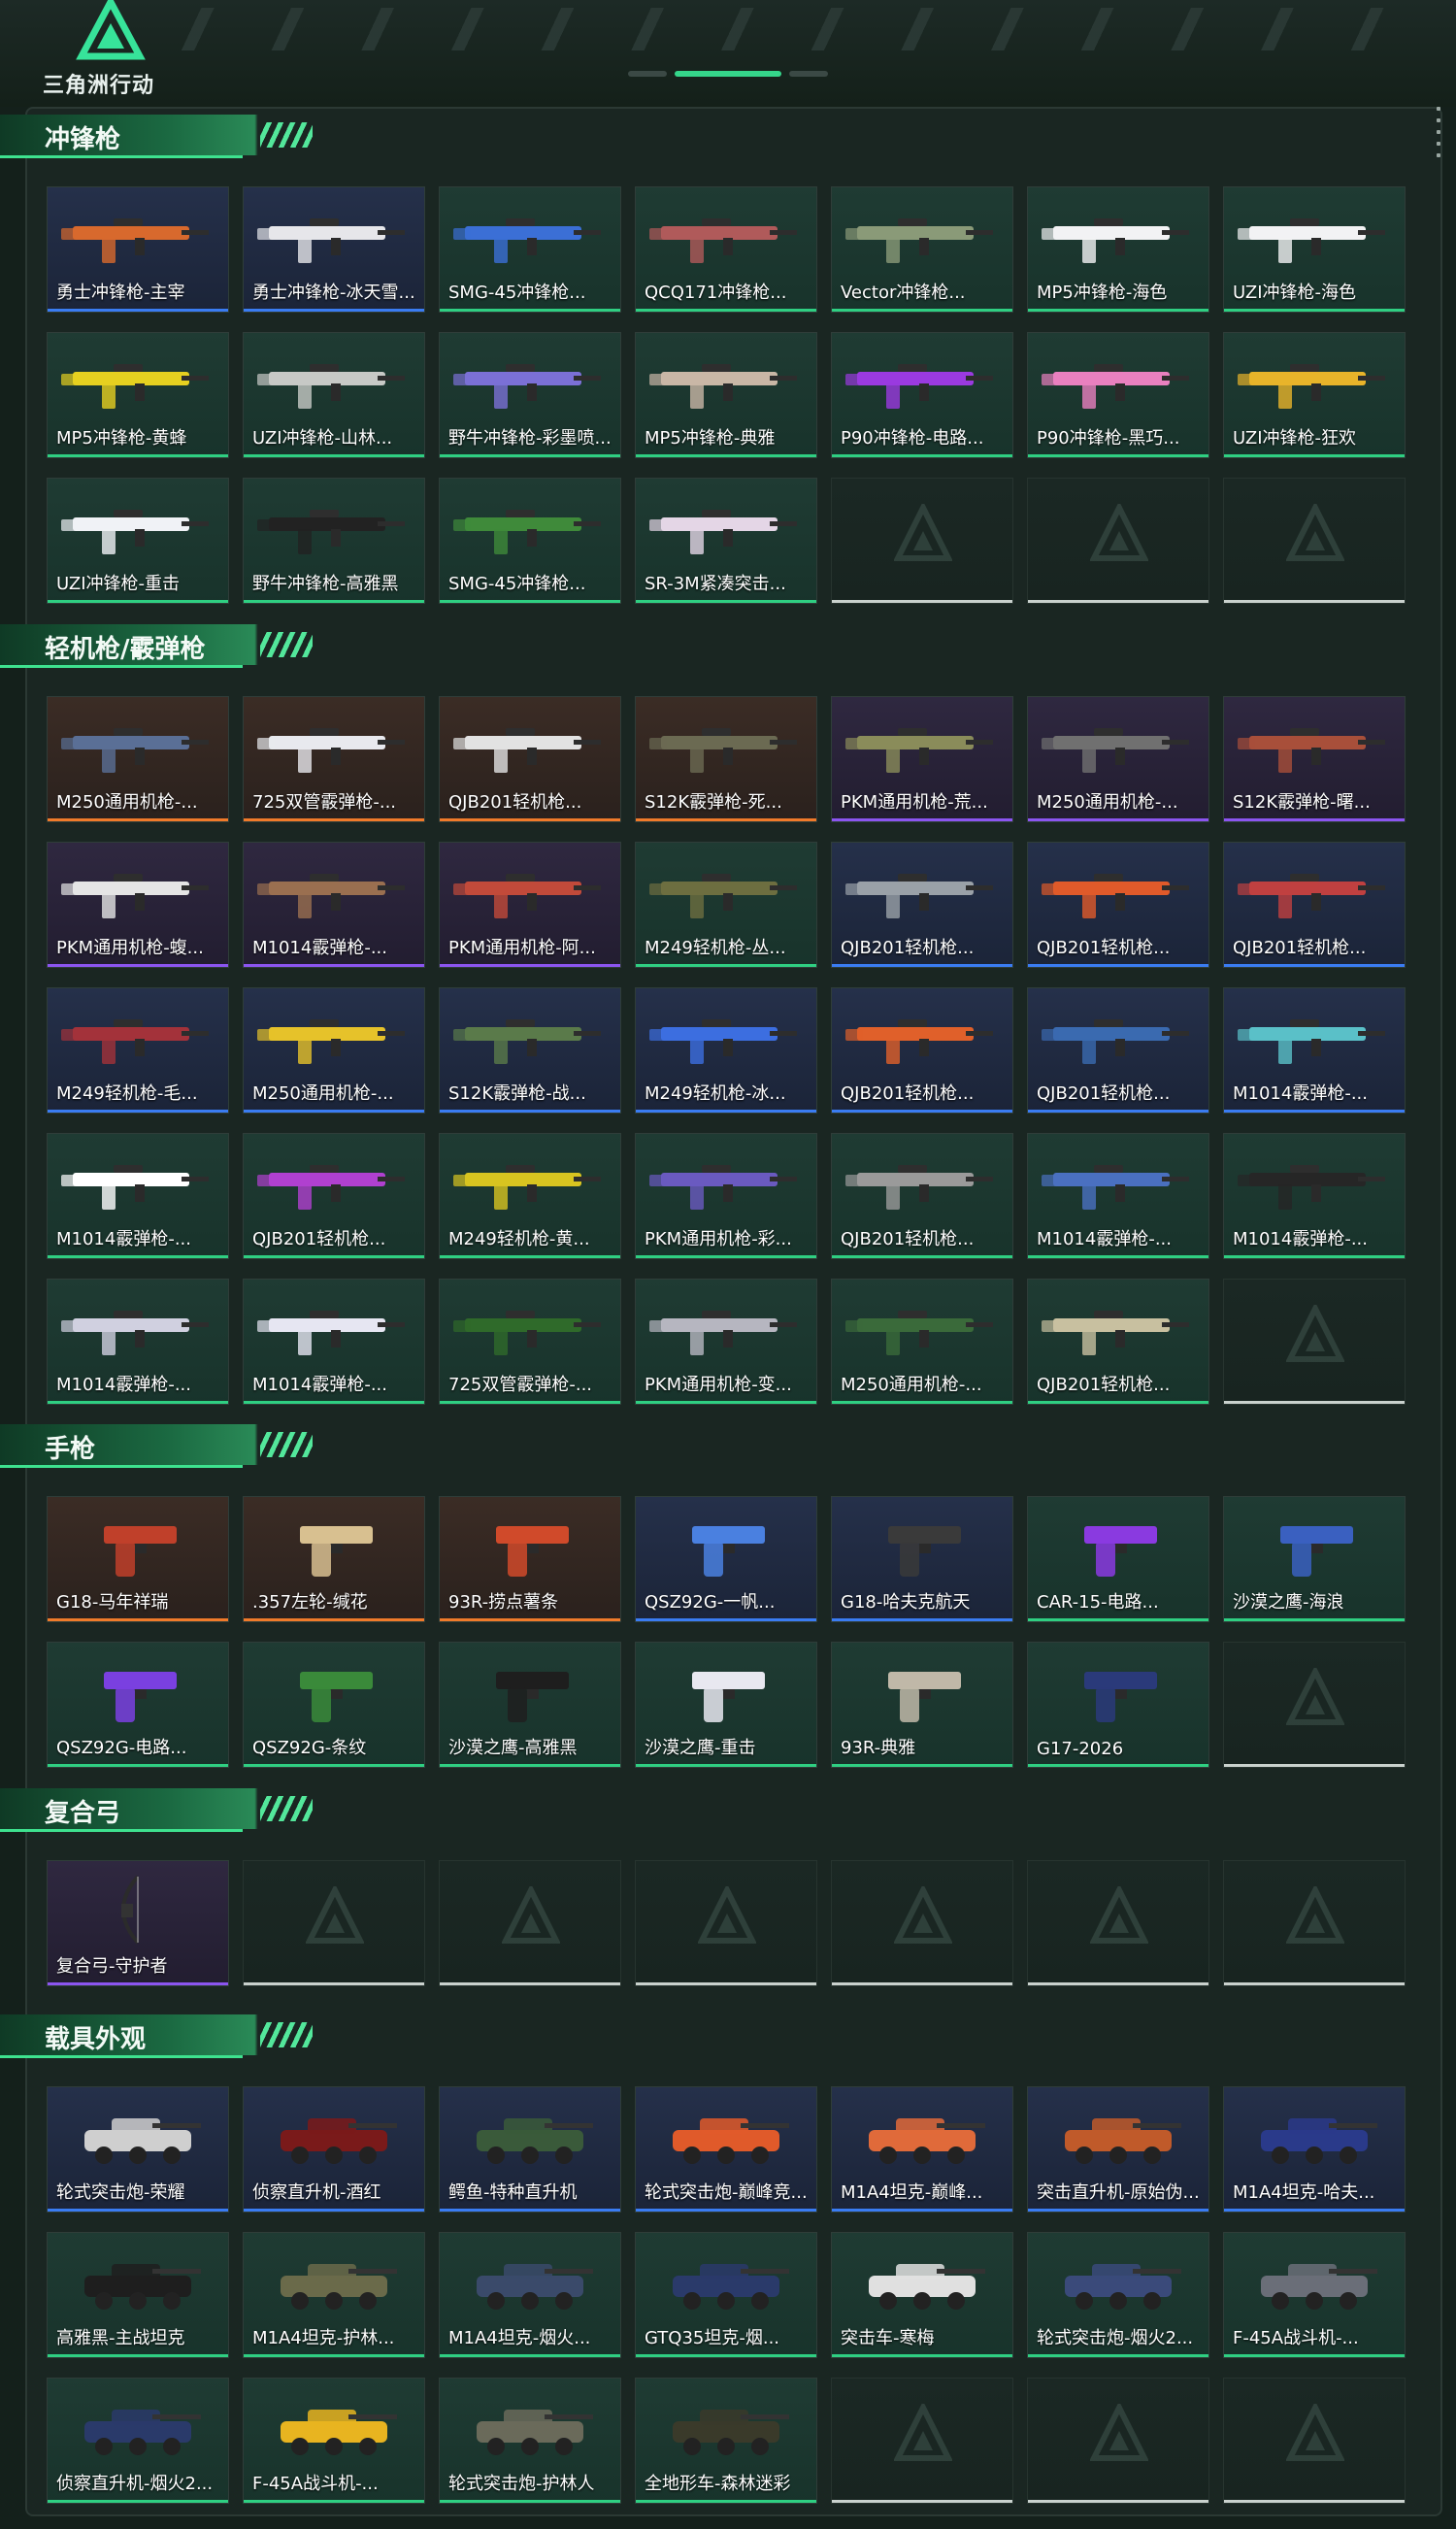 The image size is (1456, 2529). Describe the element at coordinates (1118, 1705) in the screenshot. I see `item-card: G17-2026` at that location.